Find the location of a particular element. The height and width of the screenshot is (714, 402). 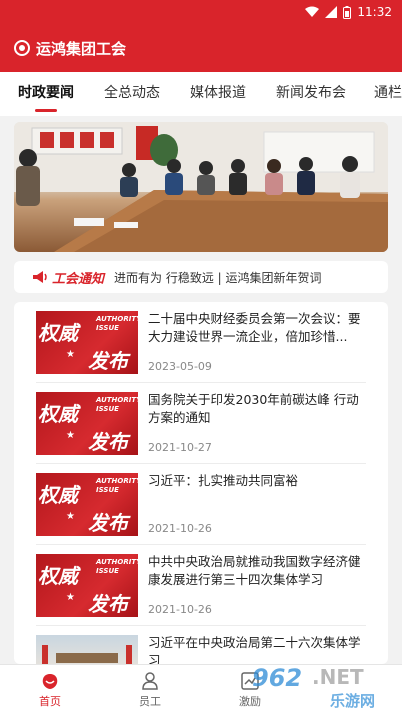

nav-staff: 员工 is located at coordinates (150, 689).